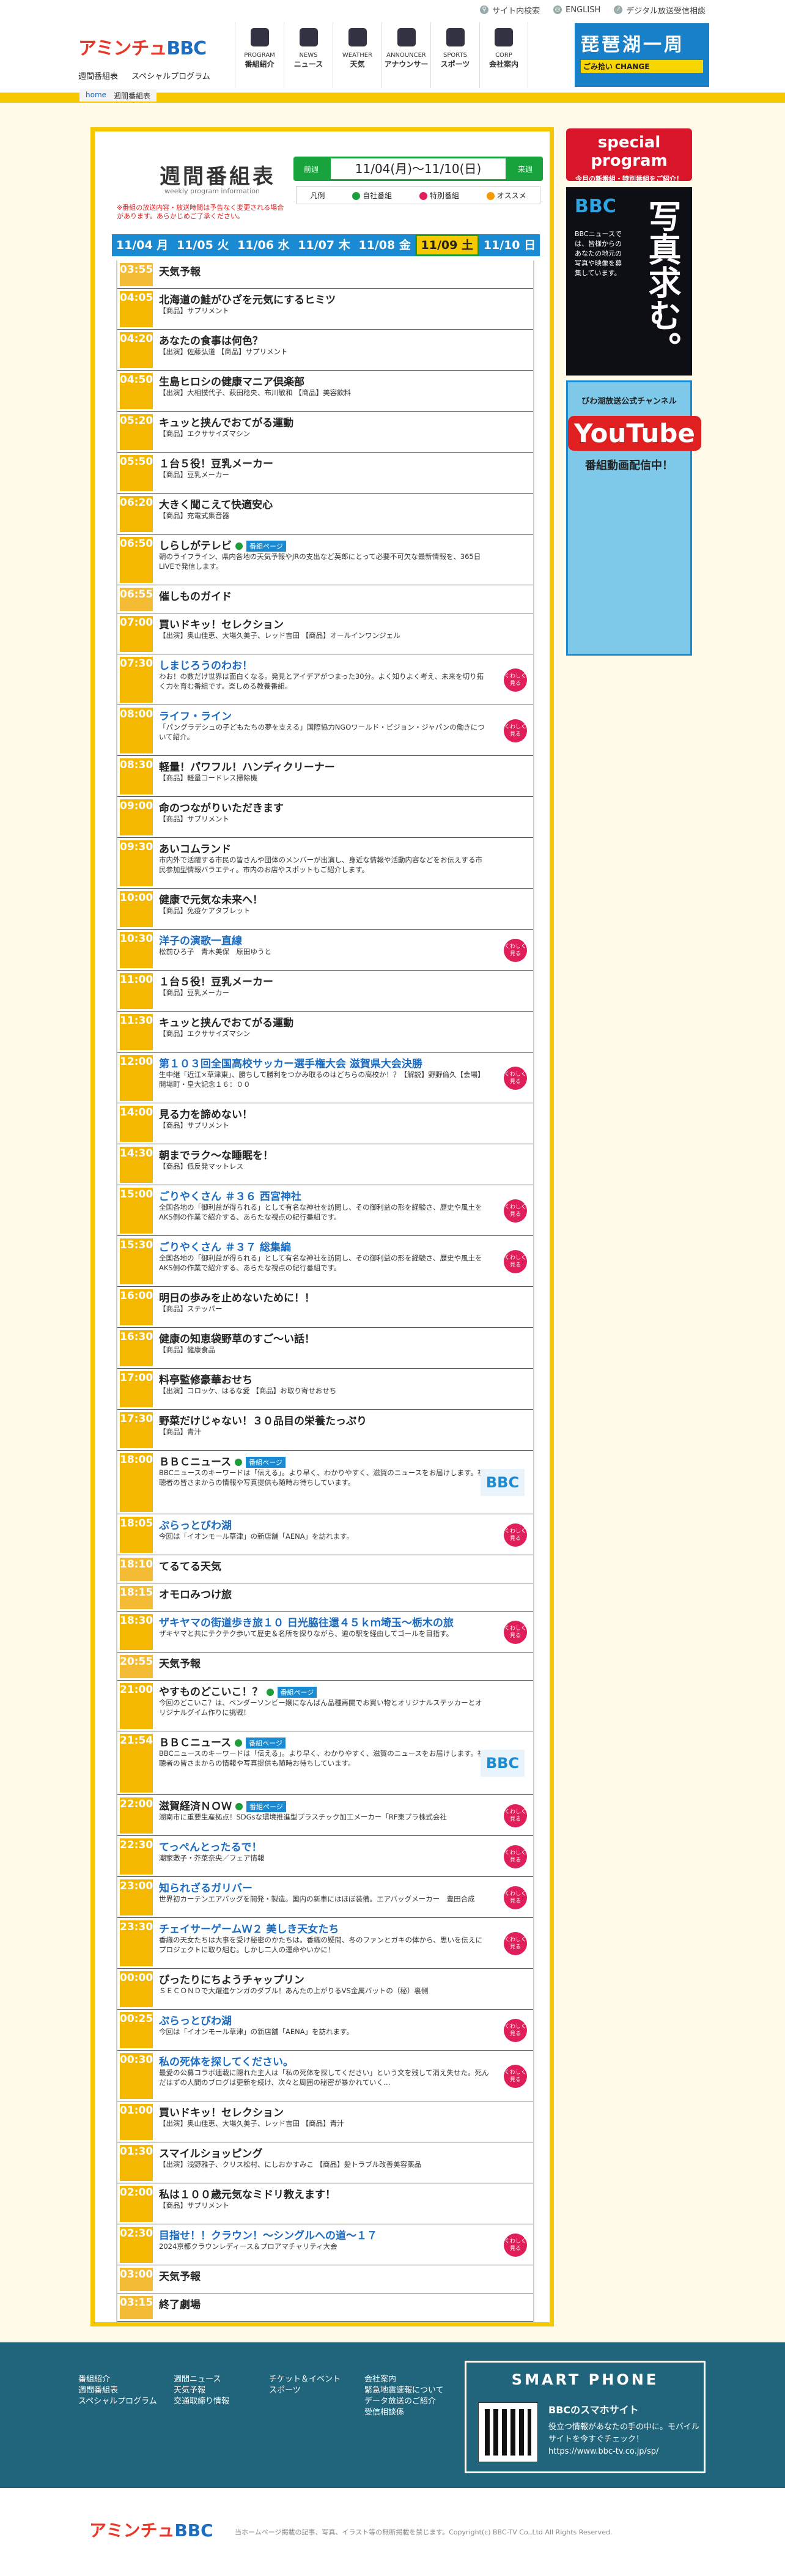  What do you see at coordinates (263, 245) in the screenshot?
I see `day-tab: 11/06 水` at bounding box center [263, 245].